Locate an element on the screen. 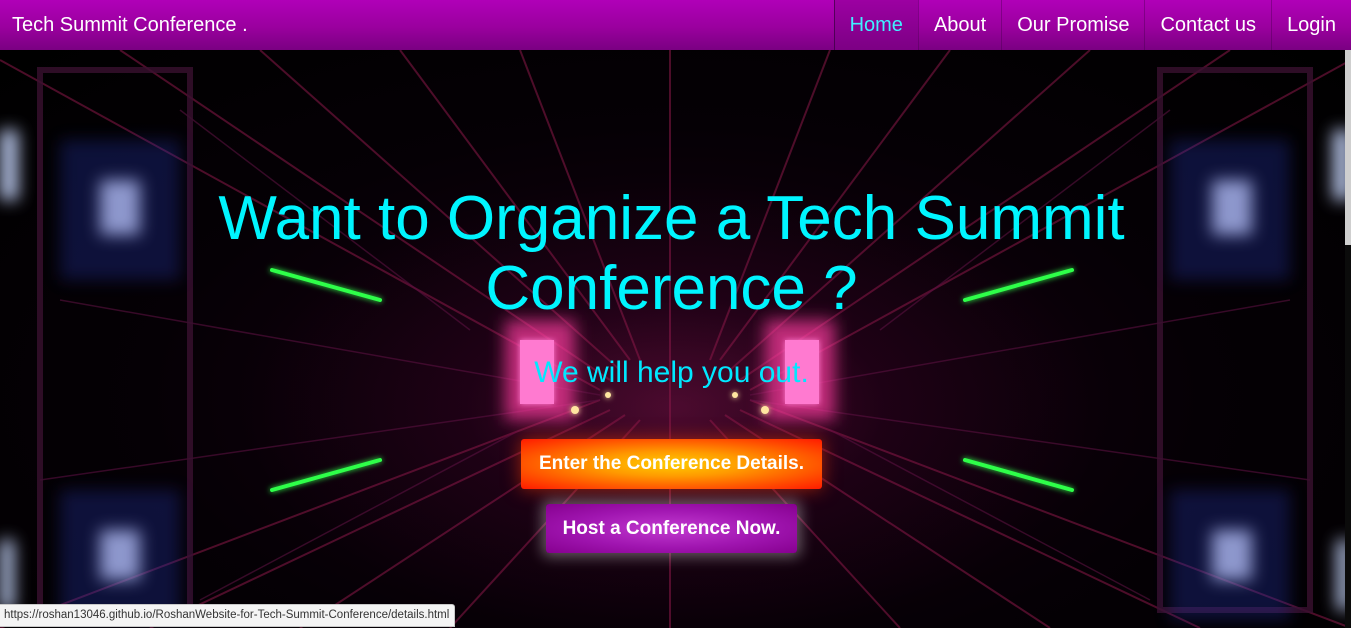  hero-headline-line-1: Want to Organize a Tech Summit is located at coordinates (671, 218).